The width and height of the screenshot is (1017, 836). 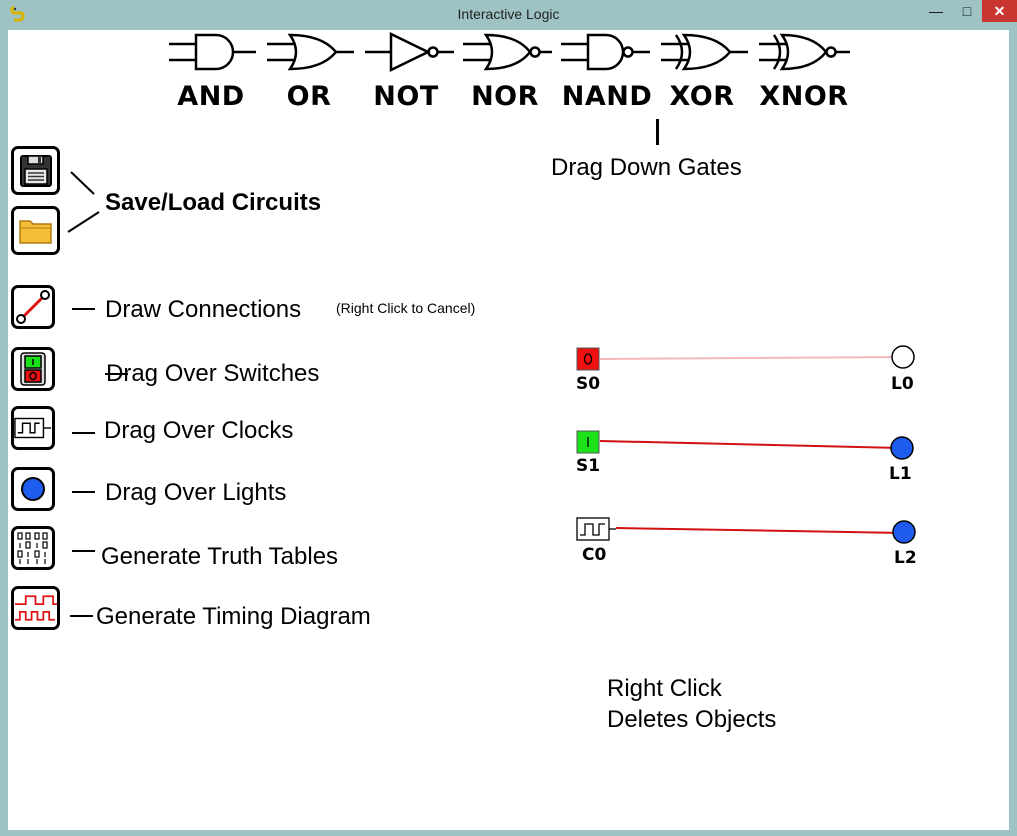 I want to click on save-load-connectors, so click(x=83, y=202).